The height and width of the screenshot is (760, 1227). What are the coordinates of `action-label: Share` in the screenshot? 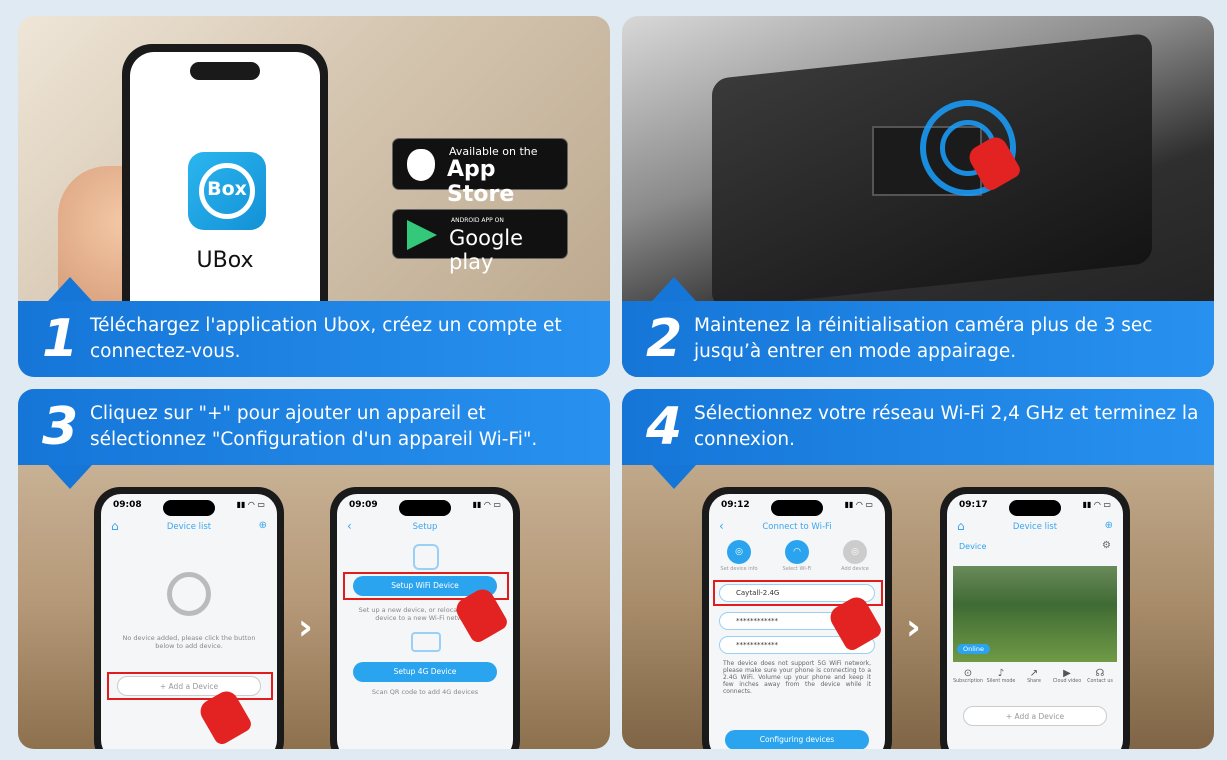 It's located at (1034, 681).